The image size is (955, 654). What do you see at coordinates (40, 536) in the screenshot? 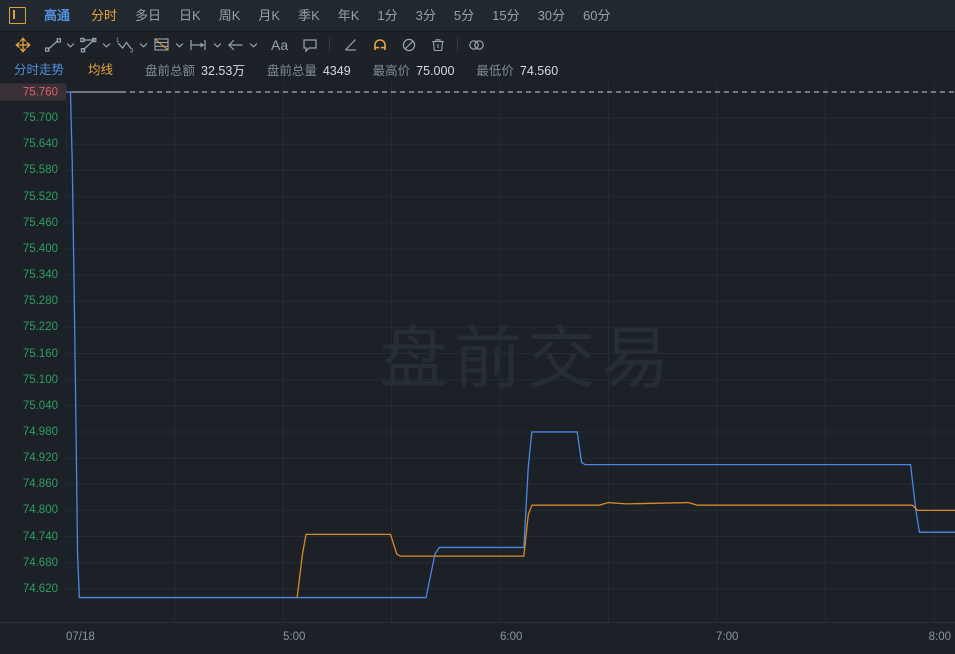
I see `y-axis-tick-17: 74.740` at bounding box center [40, 536].